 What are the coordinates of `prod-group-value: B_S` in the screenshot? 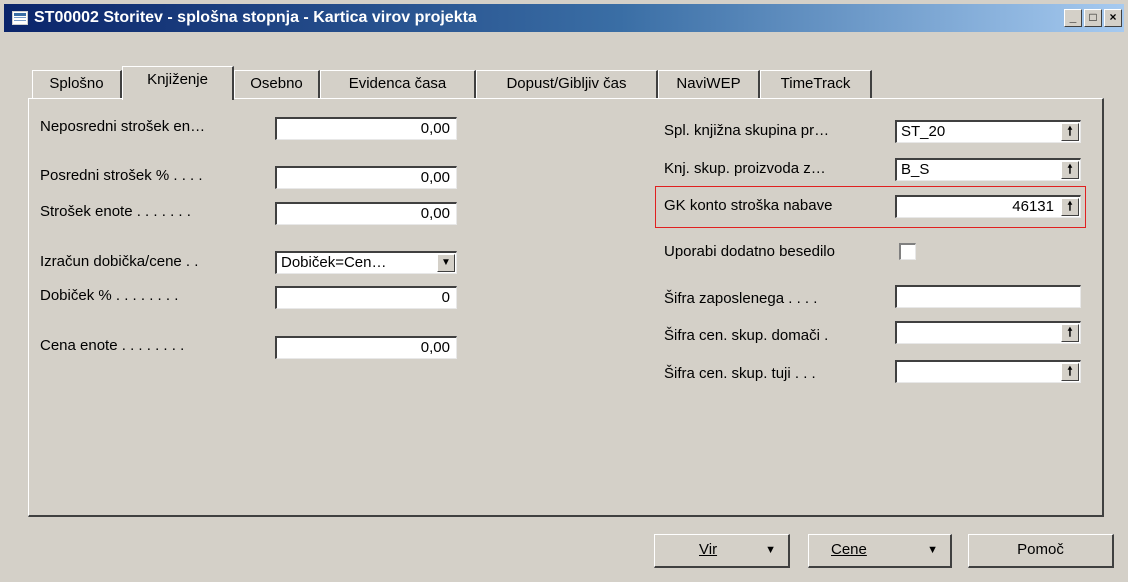 It's located at (915, 169).